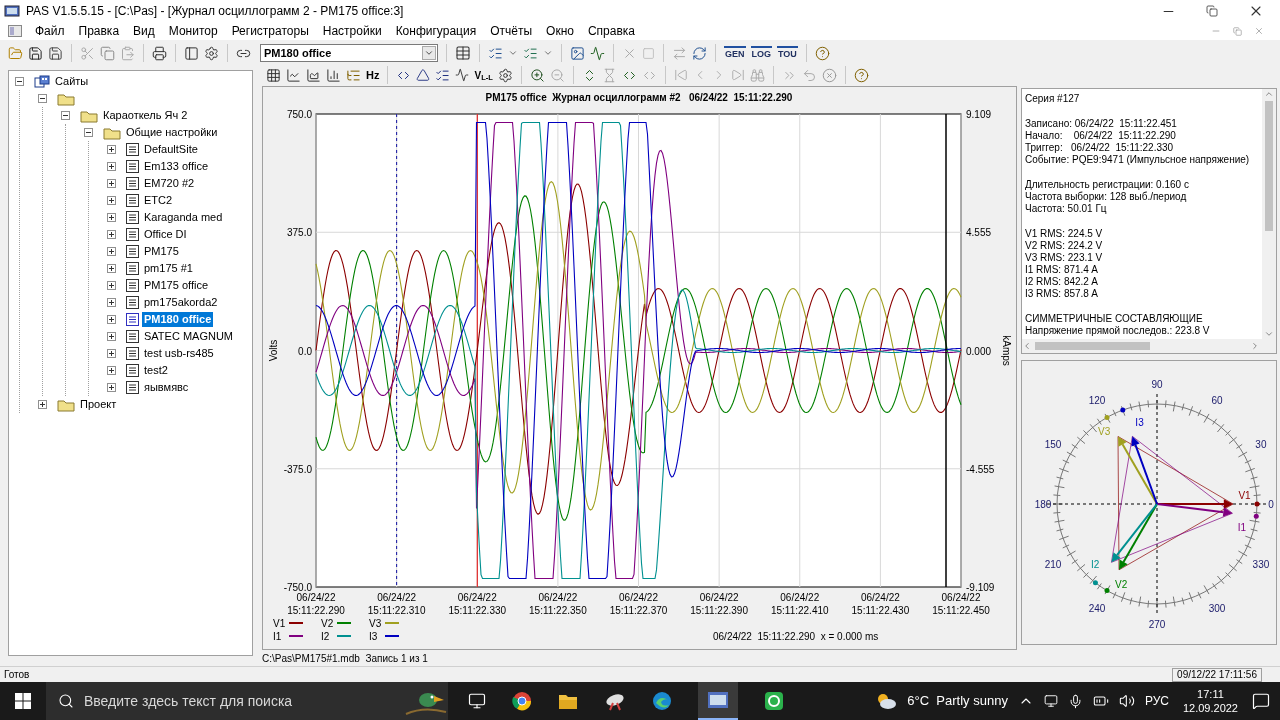 This screenshot has width=1280, height=720. Describe the element at coordinates (144, 31) in the screenshot. I see `menu-item: Вид` at that location.